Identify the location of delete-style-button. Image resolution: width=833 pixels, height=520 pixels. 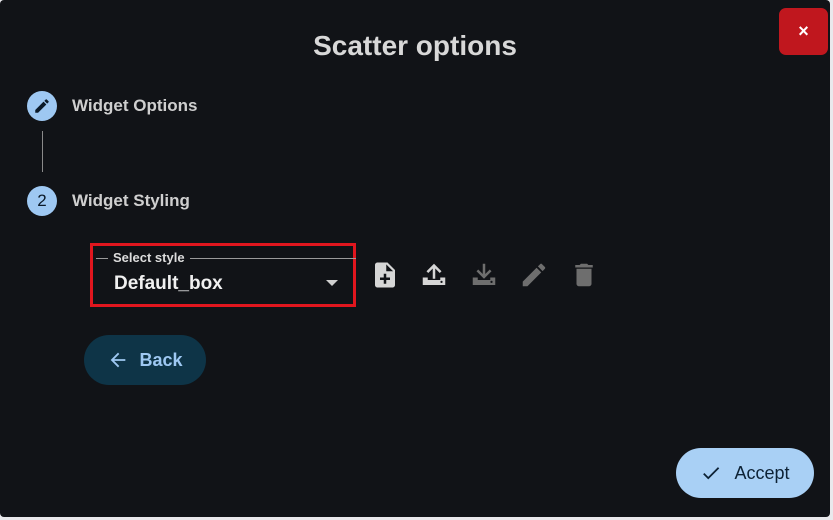
(584, 275).